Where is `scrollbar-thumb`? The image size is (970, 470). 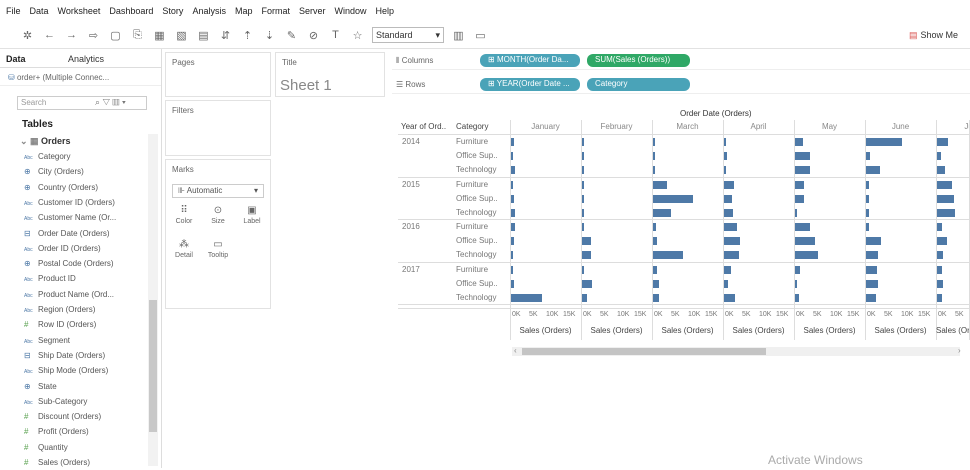
scrollbar-thumb is located at coordinates (153, 366).